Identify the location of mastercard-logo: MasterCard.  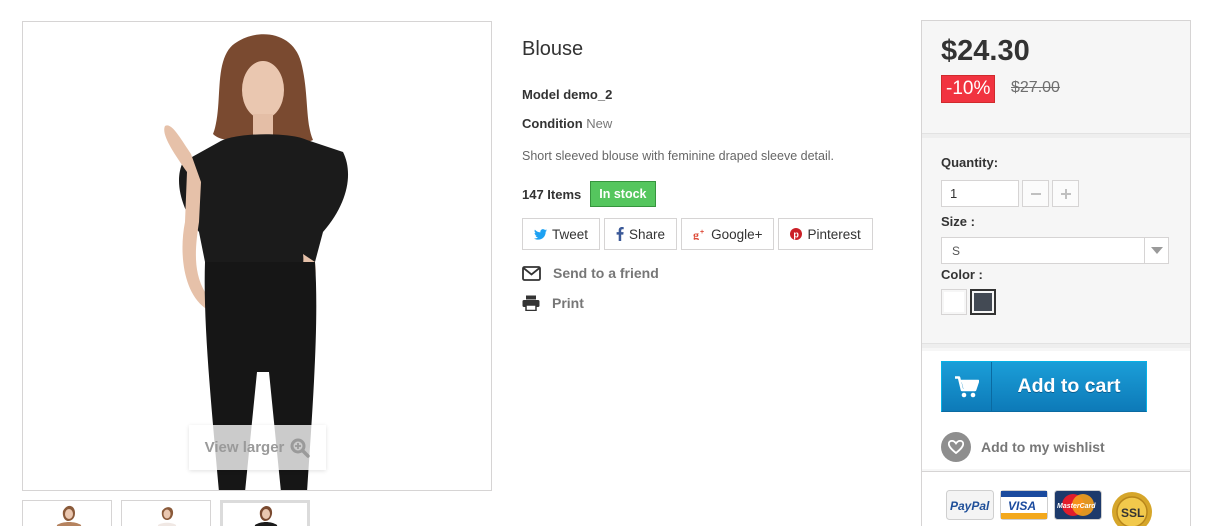
(1078, 505).